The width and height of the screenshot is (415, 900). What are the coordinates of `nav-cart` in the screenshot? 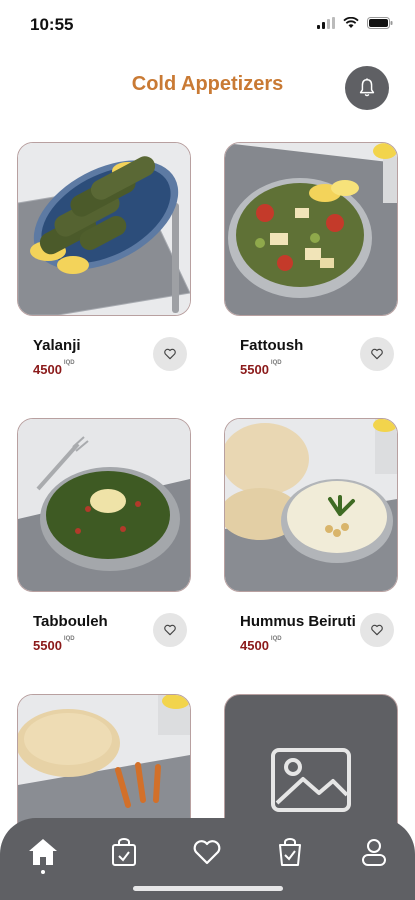 It's located at (290, 852).